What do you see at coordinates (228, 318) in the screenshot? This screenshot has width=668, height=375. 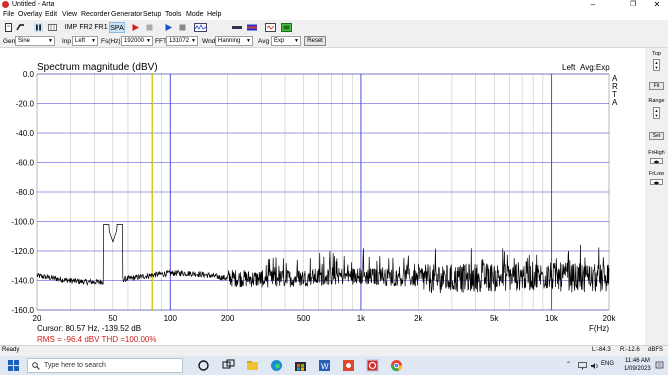 I see `x-tick-label: 200` at bounding box center [228, 318].